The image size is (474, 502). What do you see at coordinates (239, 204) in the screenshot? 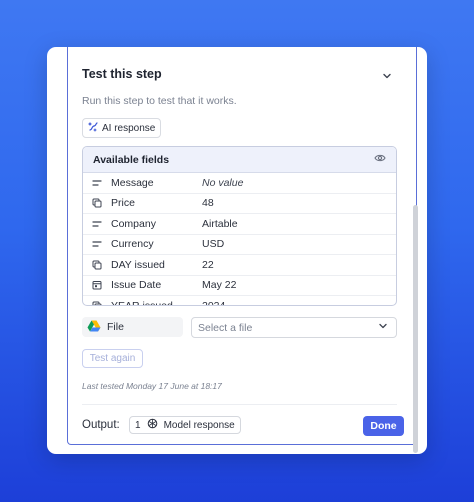
I see `field-row: Price 48` at bounding box center [239, 204].